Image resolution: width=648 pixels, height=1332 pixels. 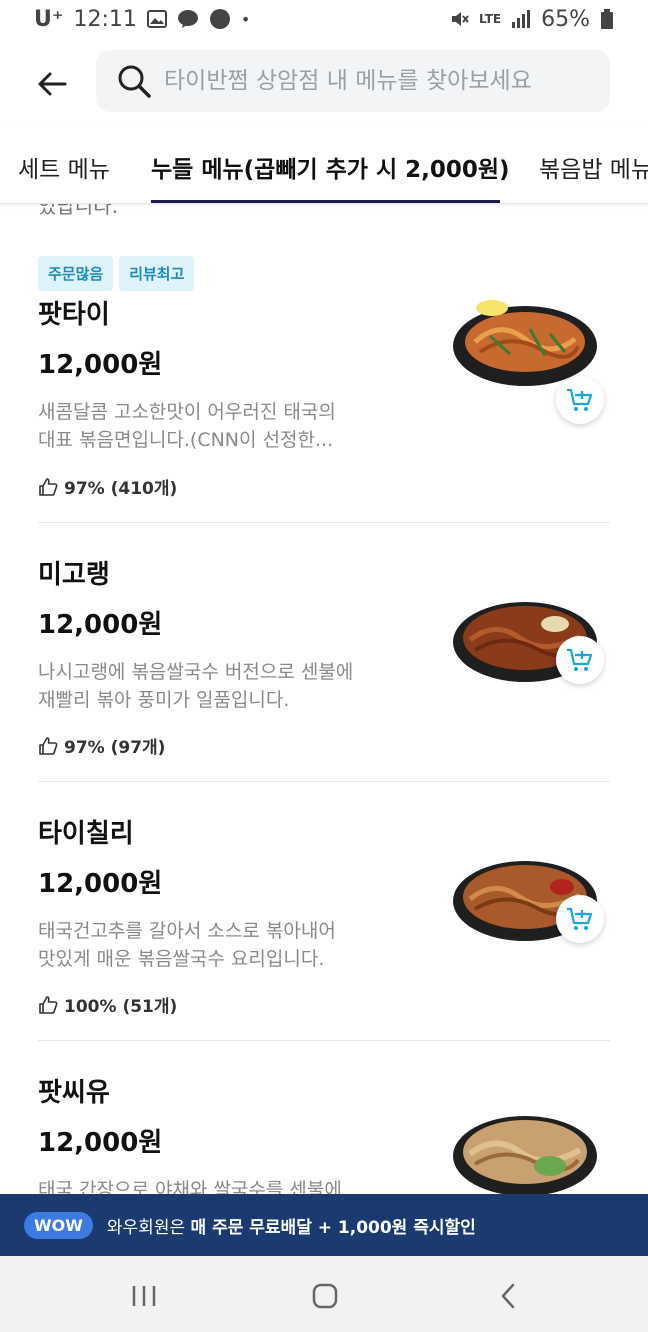 I want to click on carrier-label: U⁺, so click(x=49, y=19).